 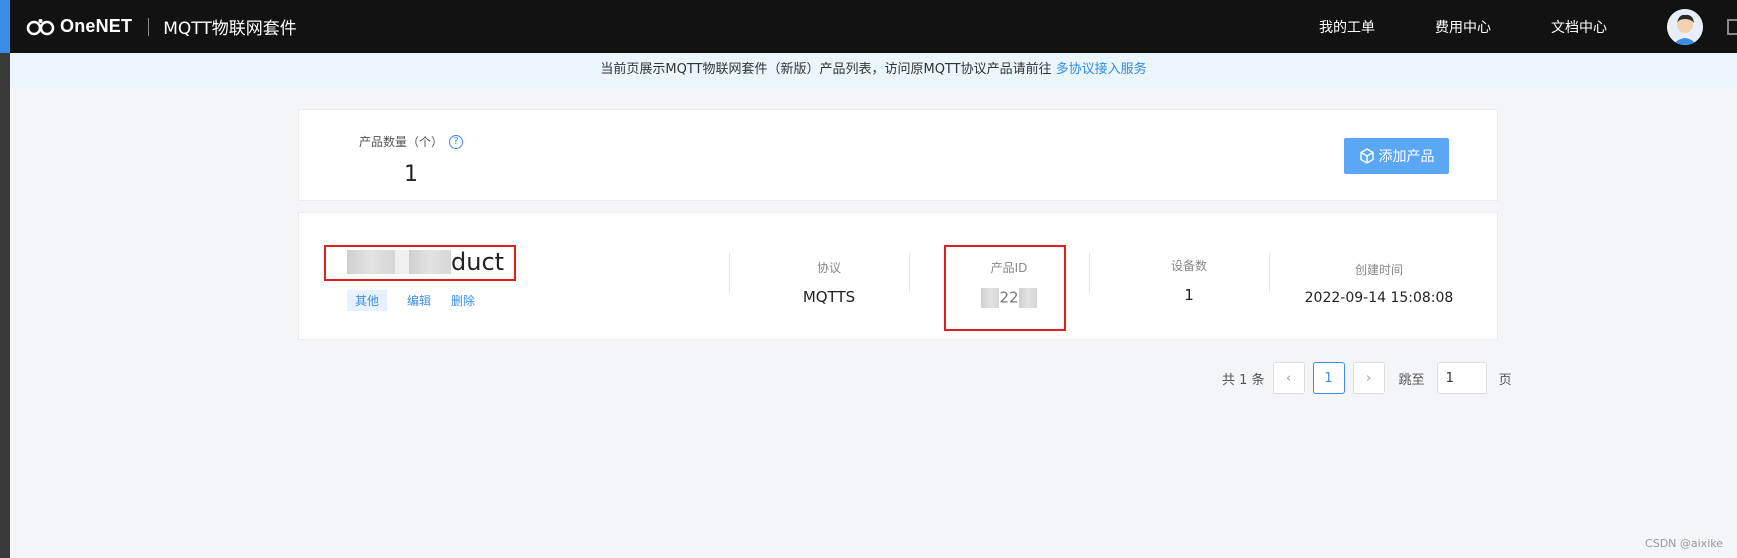 I want to click on next-page-button: ›, so click(x=1368, y=378).